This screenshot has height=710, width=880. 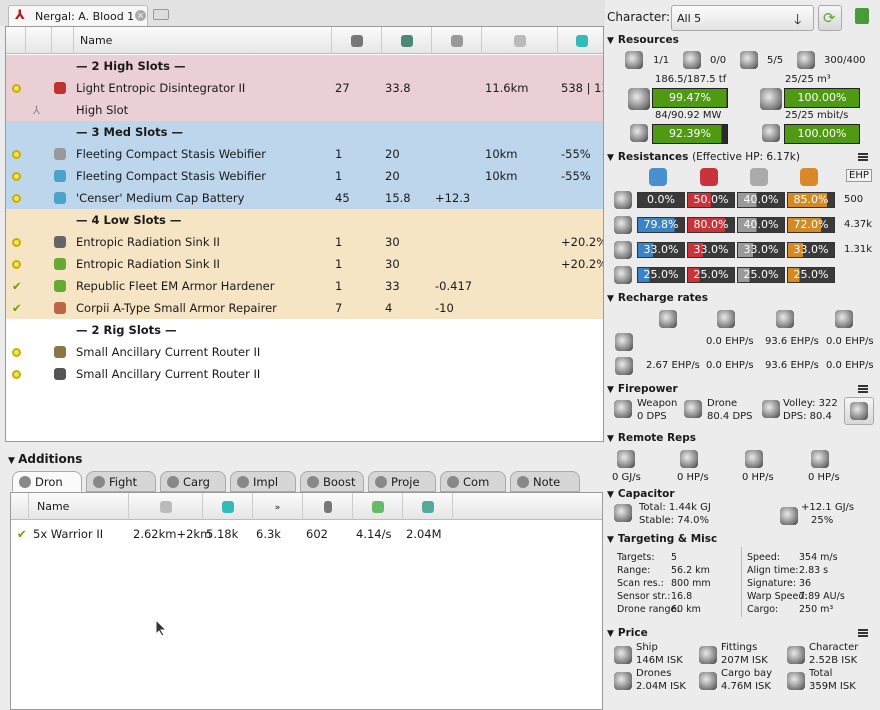 What do you see at coordinates (140, 15) in the screenshot?
I see `close-tab-icon: ×` at bounding box center [140, 15].